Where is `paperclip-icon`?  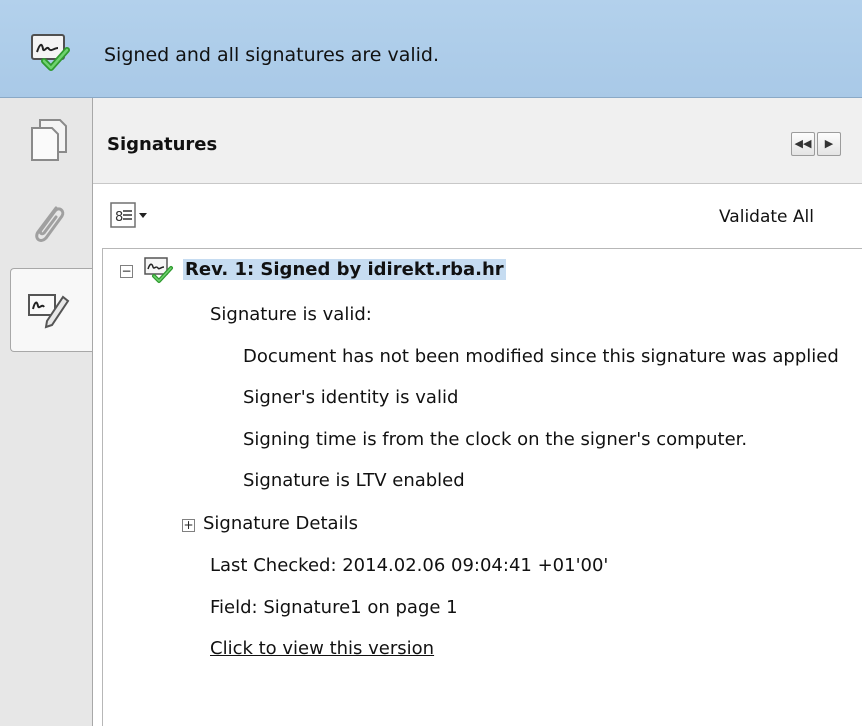
paperclip-icon is located at coordinates (50, 224).